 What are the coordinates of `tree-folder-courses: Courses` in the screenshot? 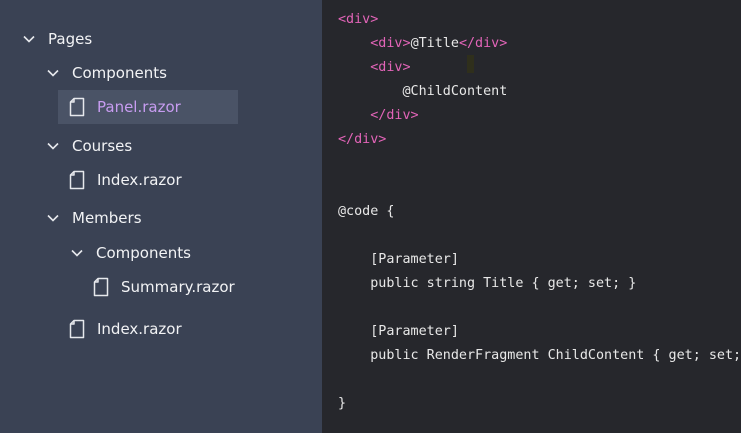 It's located at (89, 146).